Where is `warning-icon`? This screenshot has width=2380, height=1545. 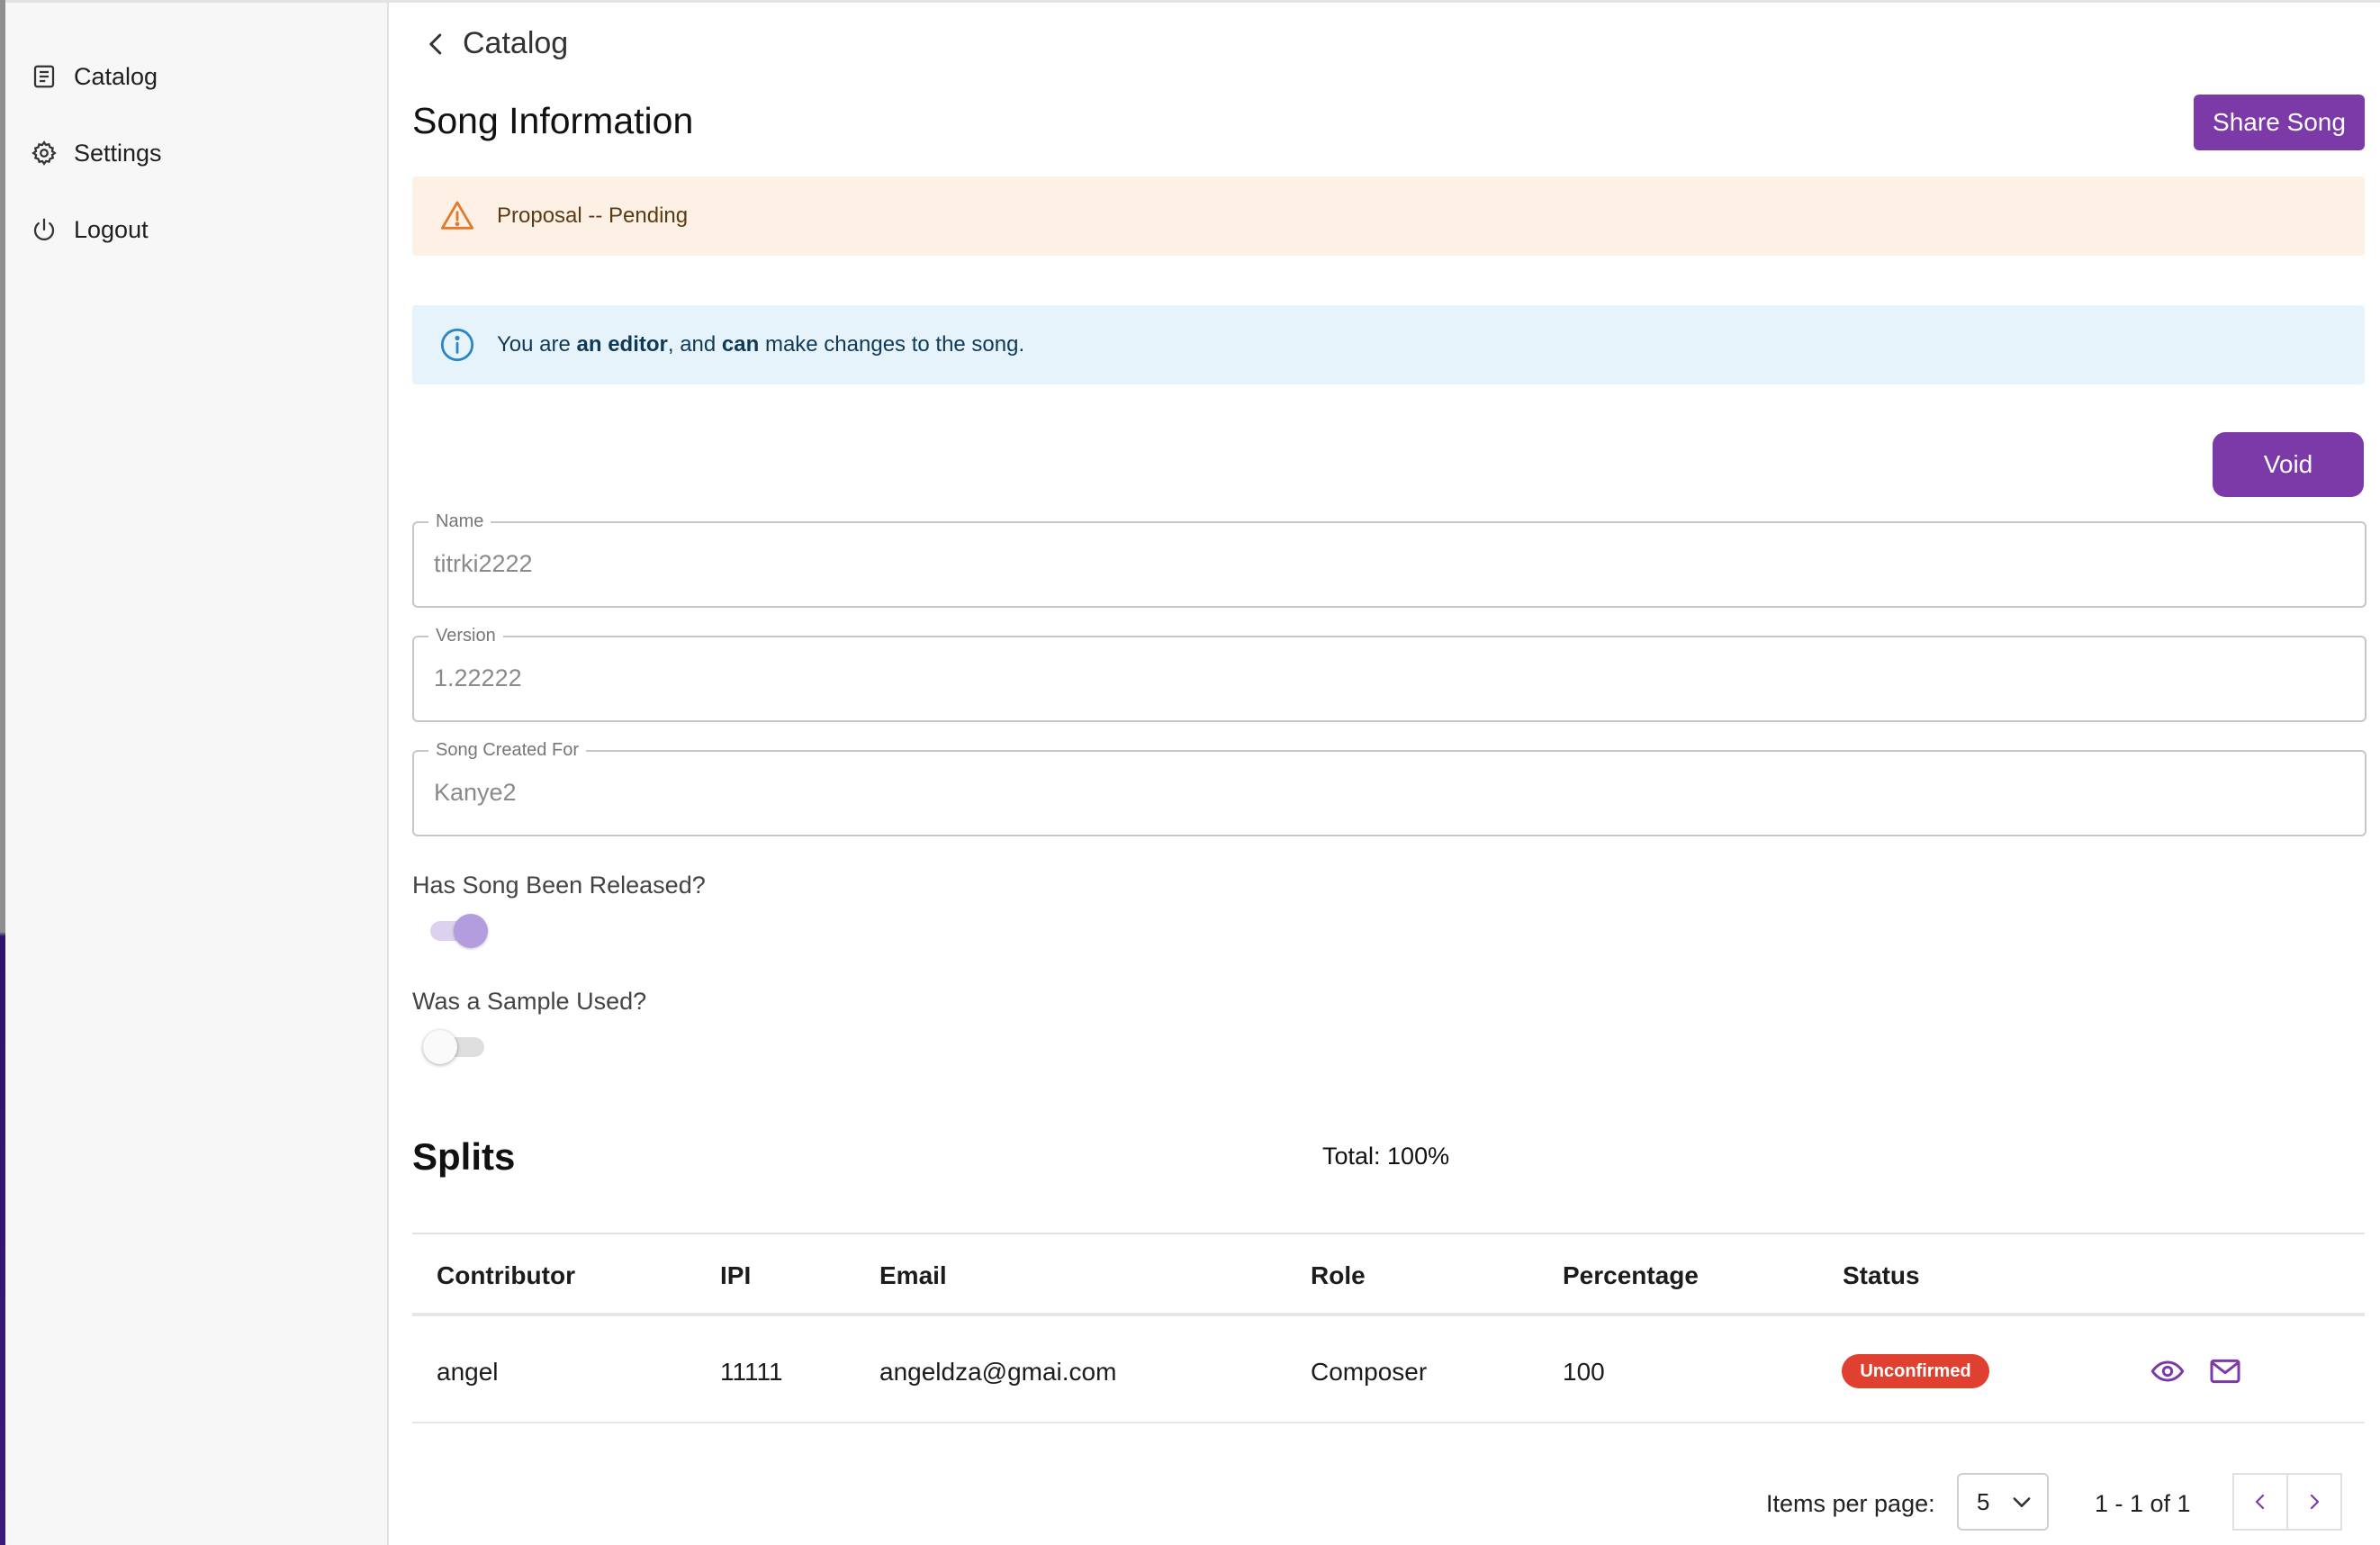 warning-icon is located at coordinates (457, 215).